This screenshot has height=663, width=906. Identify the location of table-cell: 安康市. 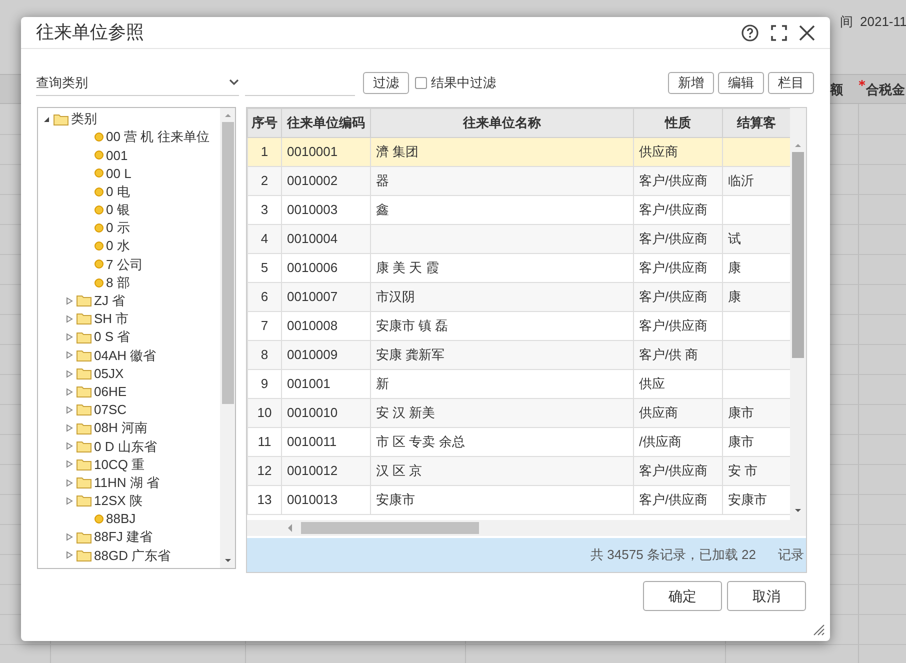
(502, 500).